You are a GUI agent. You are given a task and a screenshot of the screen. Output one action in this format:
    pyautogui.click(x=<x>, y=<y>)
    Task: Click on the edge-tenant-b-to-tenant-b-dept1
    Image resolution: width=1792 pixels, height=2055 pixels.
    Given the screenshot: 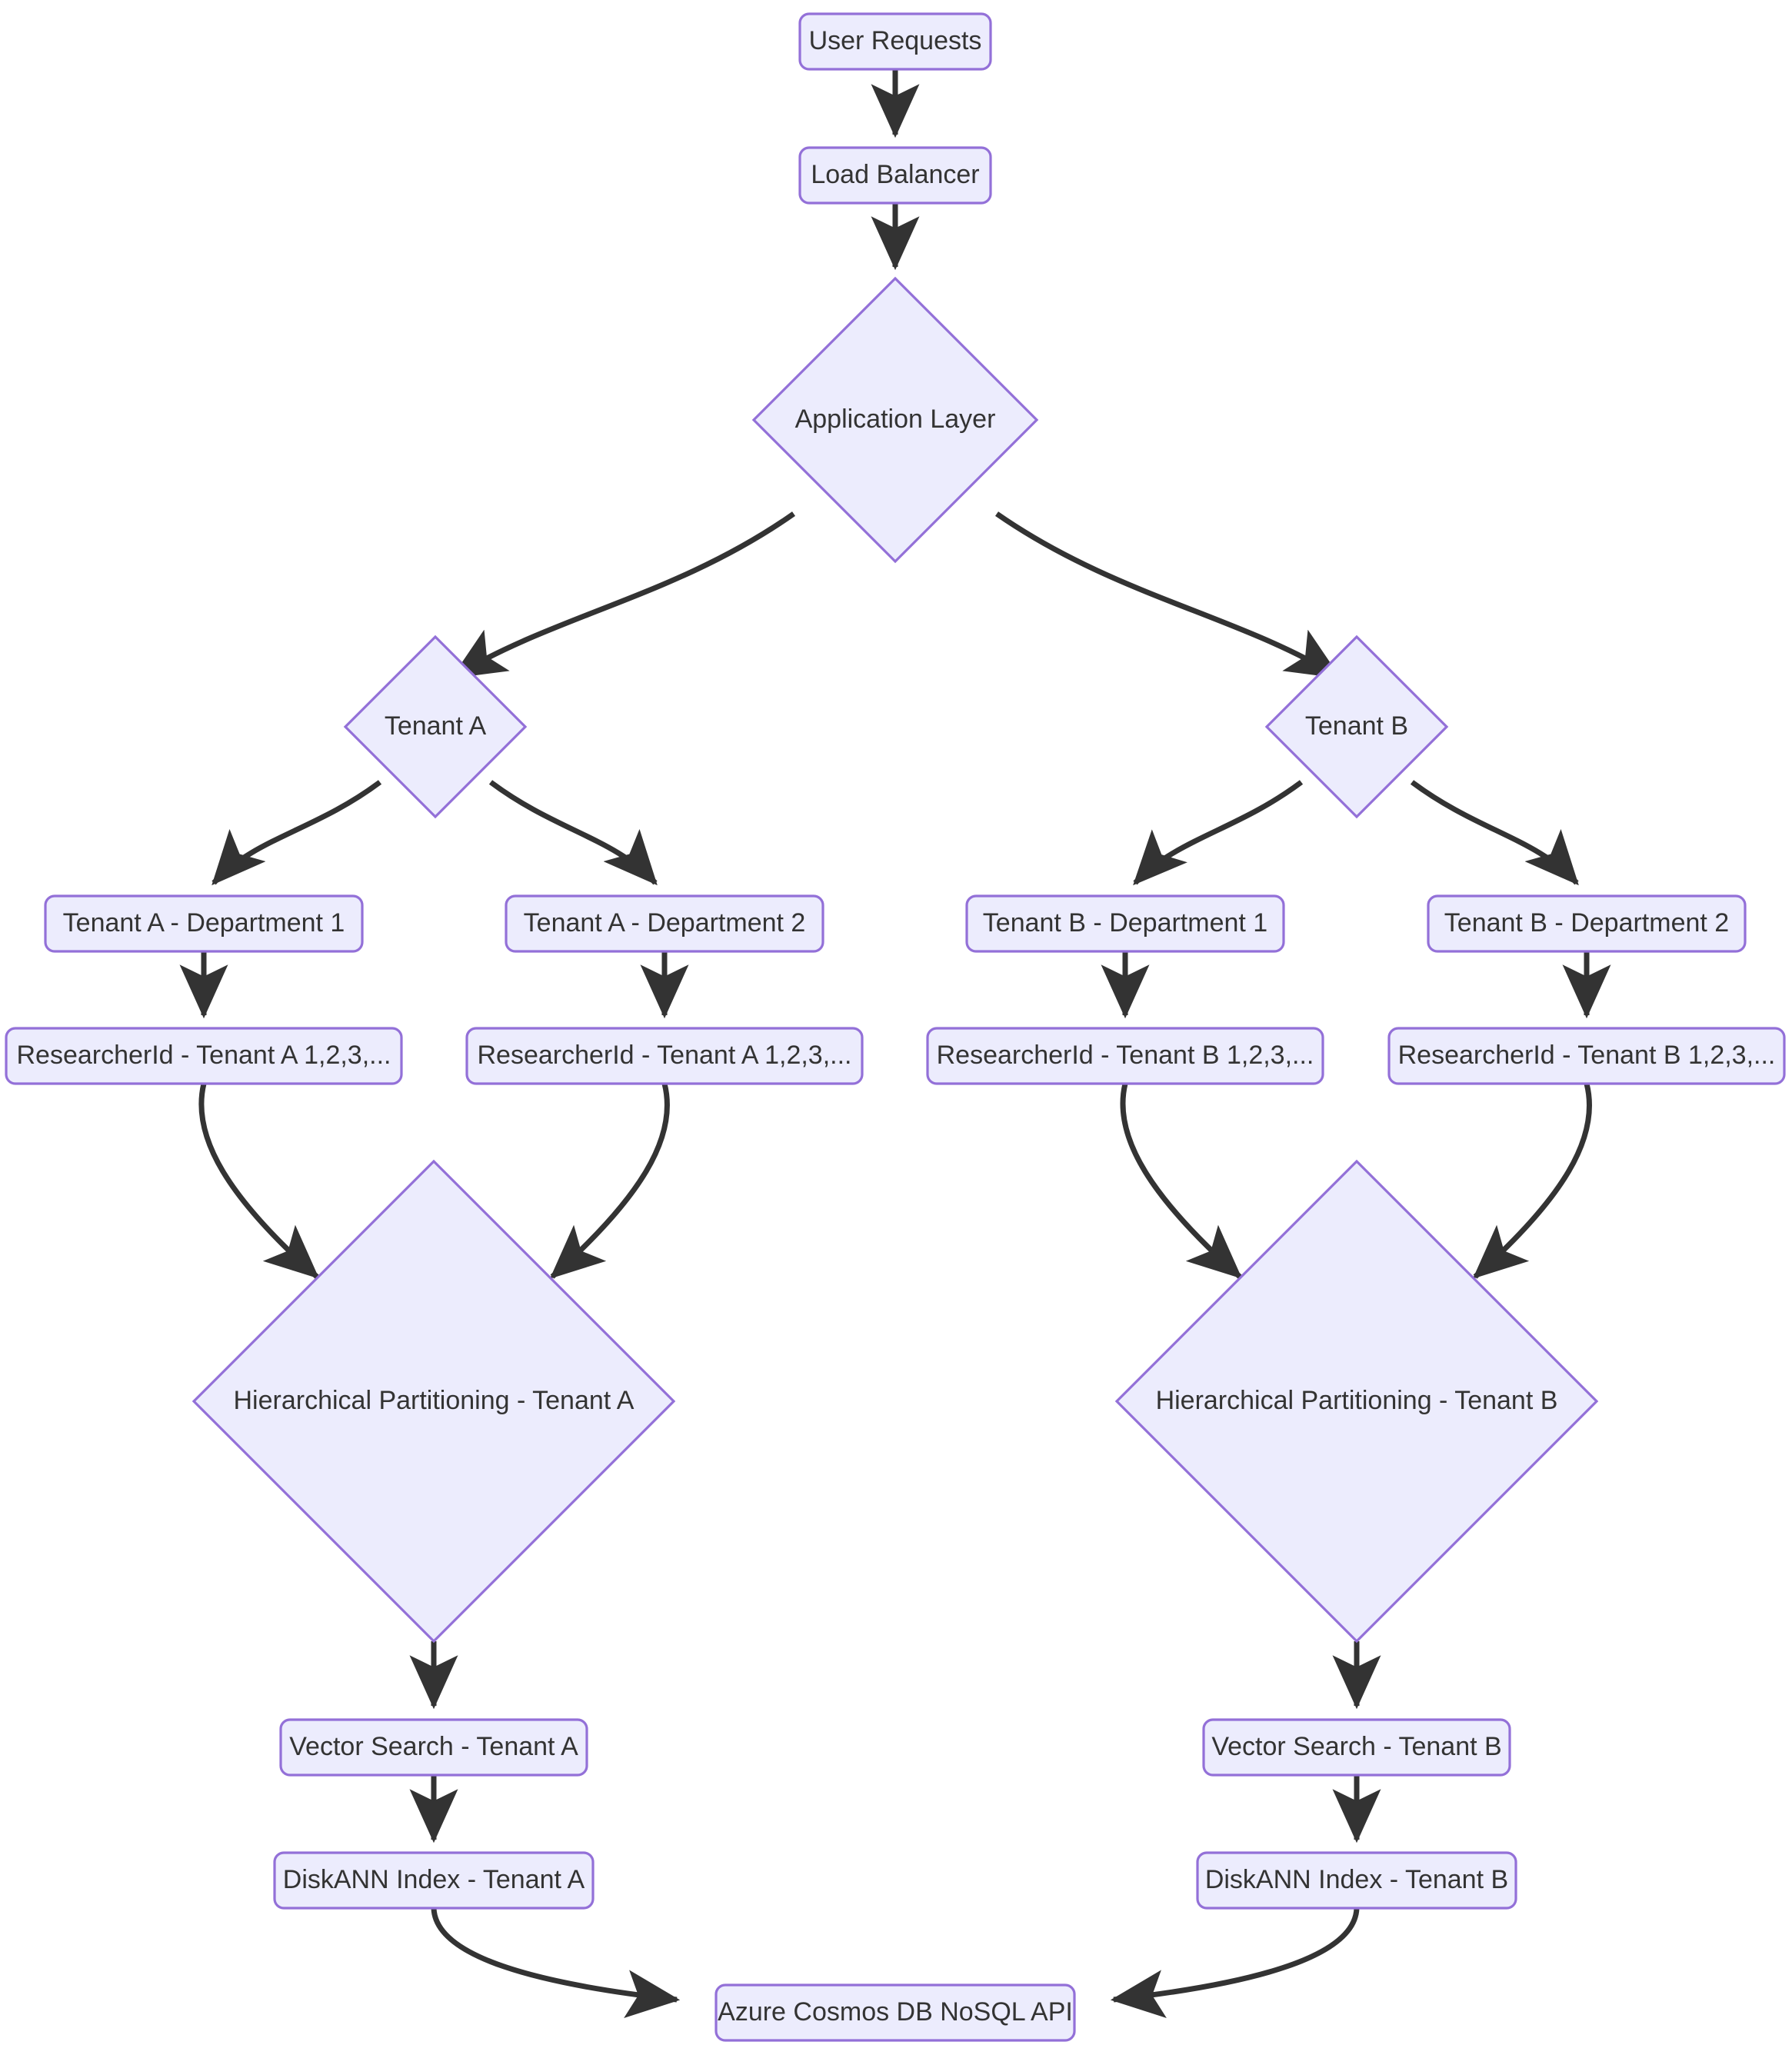 What is the action you would take?
    pyautogui.click(x=1218, y=833)
    